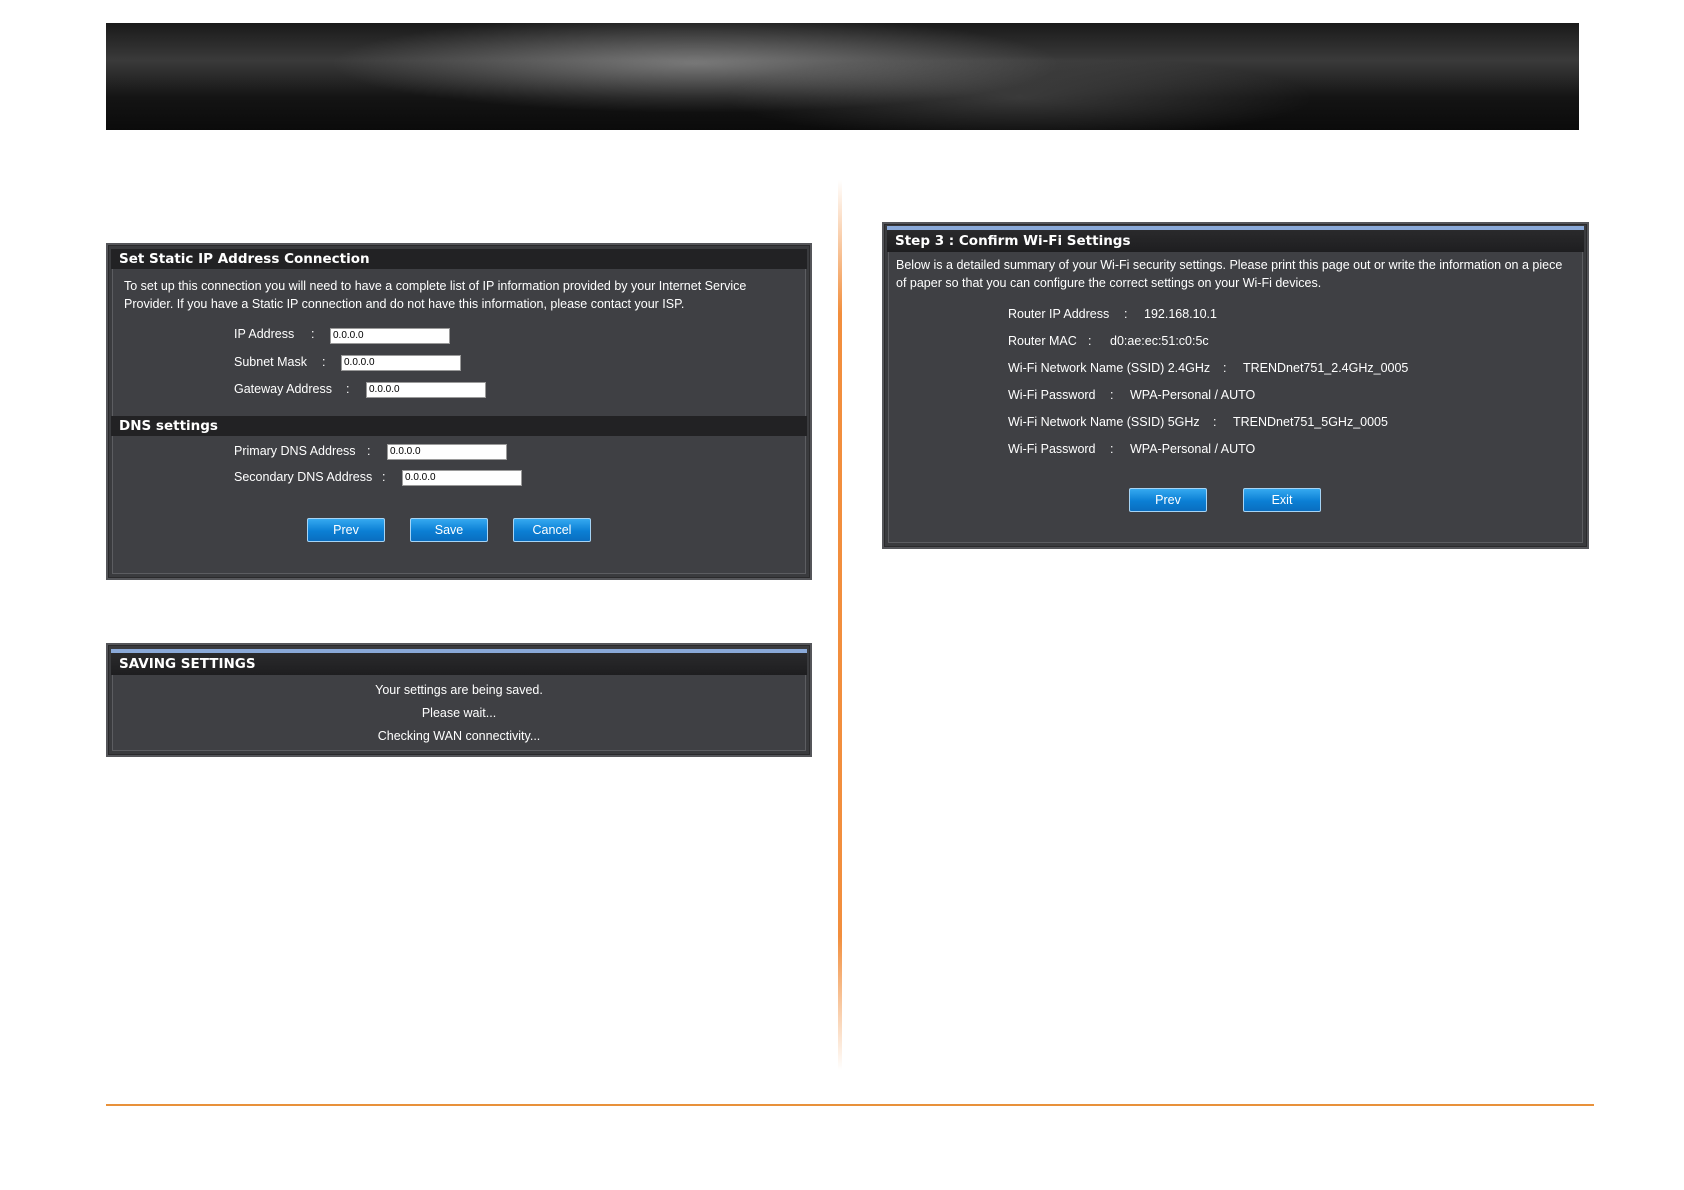  What do you see at coordinates (850, 1105) in the screenshot?
I see `footer-rule` at bounding box center [850, 1105].